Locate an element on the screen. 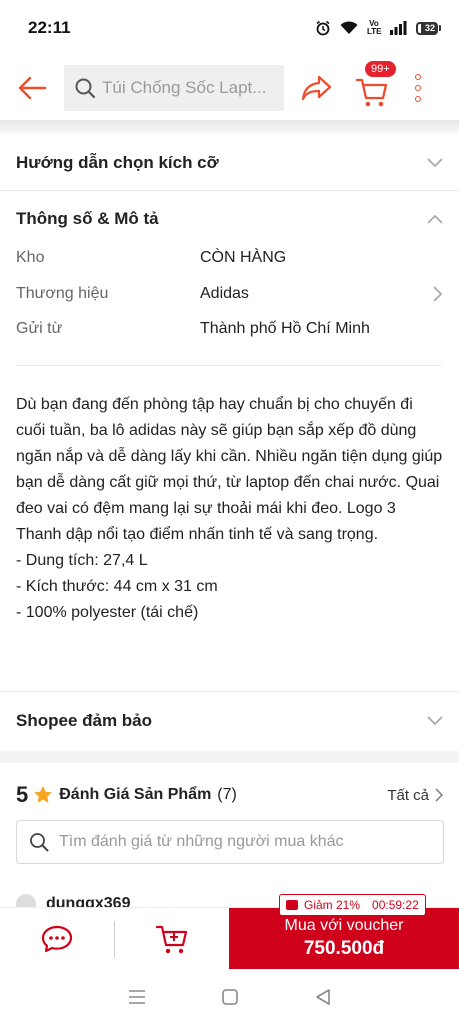 This screenshot has height=1024, width=459. chat-button is located at coordinates (57, 939).